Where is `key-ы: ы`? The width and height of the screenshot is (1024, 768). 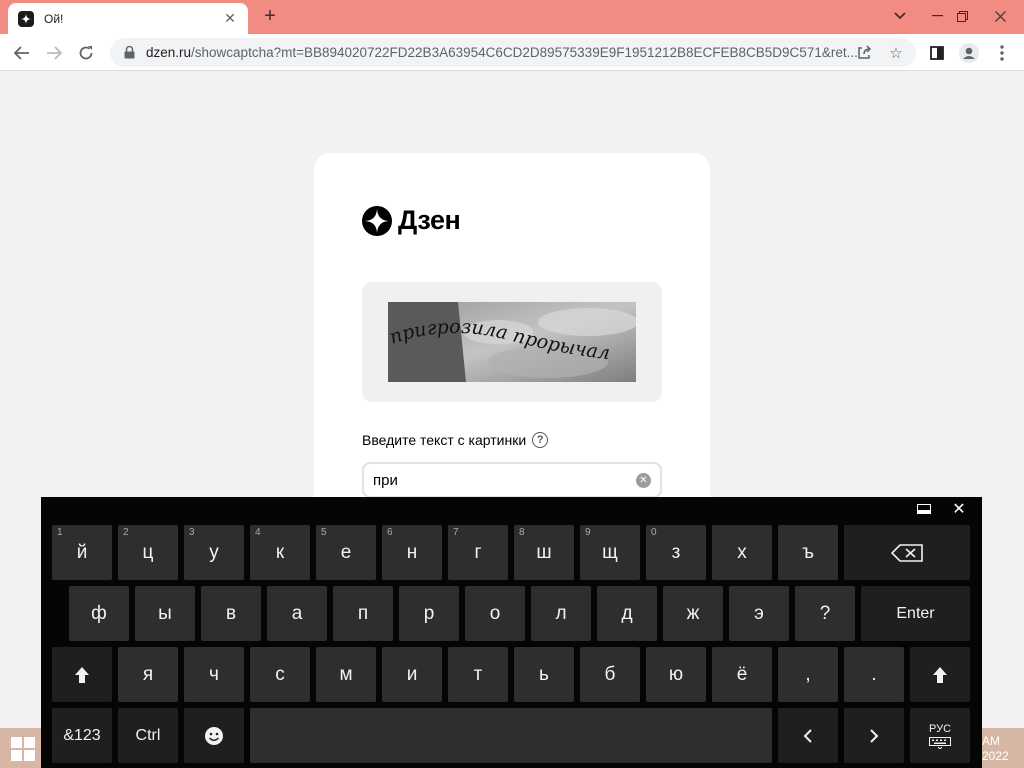 key-ы: ы is located at coordinates (165, 613).